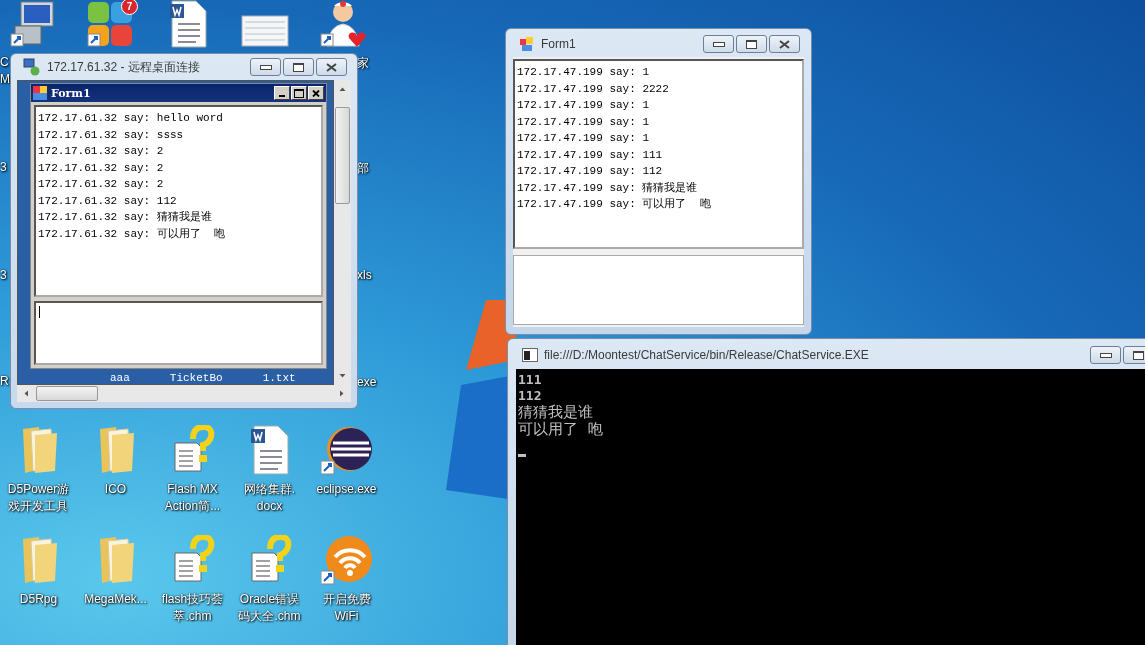 This screenshot has width=1145, height=645. What do you see at coordinates (108, 201) in the screenshot?
I see `message-line: 172.17.61.32 say: 112` at bounding box center [108, 201].